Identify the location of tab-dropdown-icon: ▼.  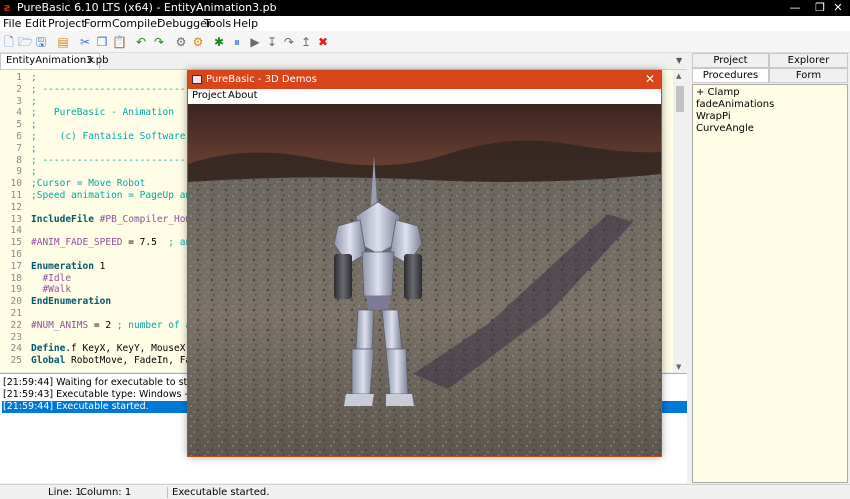
(679, 60).